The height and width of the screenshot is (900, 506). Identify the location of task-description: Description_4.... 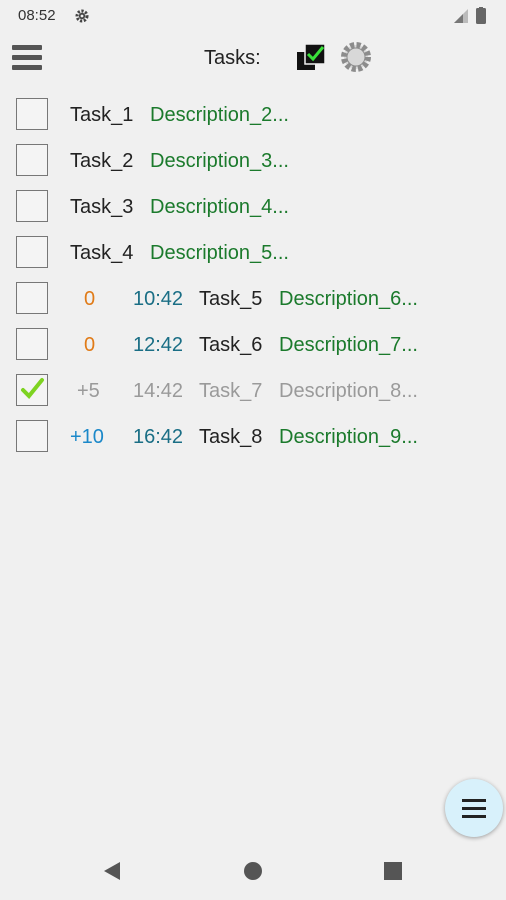
(219, 207).